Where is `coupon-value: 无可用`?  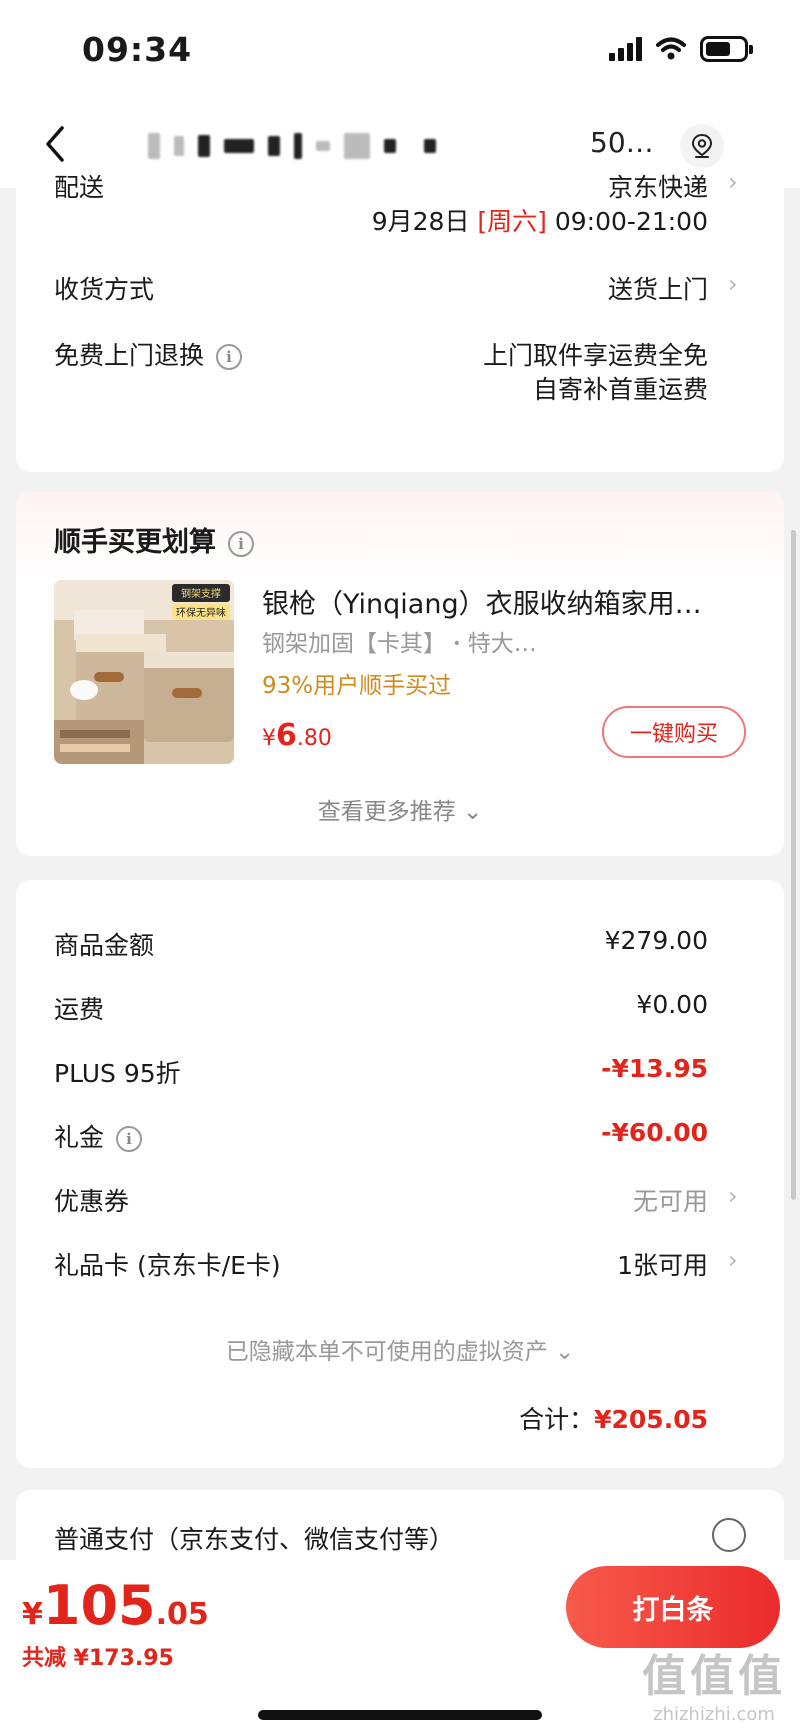
coupon-value: 无可用 is located at coordinates (670, 1200).